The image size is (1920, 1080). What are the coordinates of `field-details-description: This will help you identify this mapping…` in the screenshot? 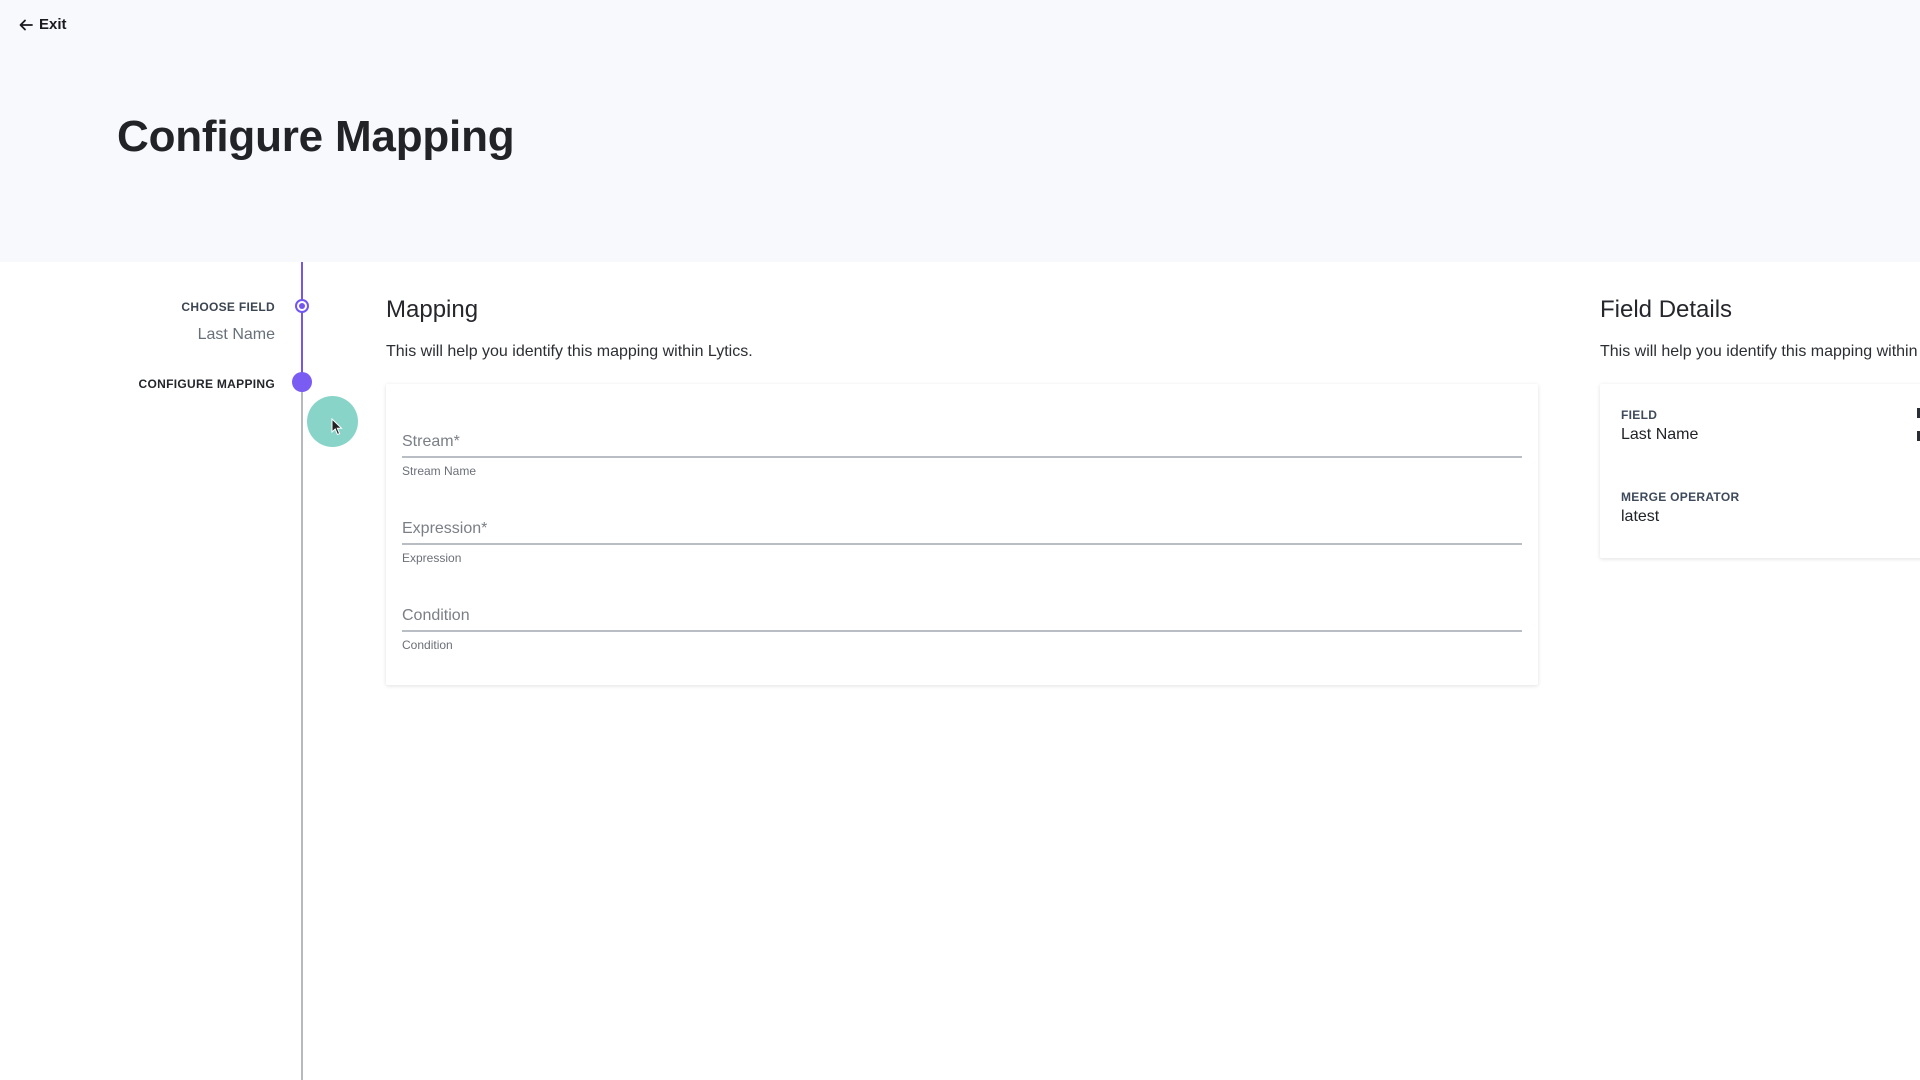 It's located at (1759, 351).